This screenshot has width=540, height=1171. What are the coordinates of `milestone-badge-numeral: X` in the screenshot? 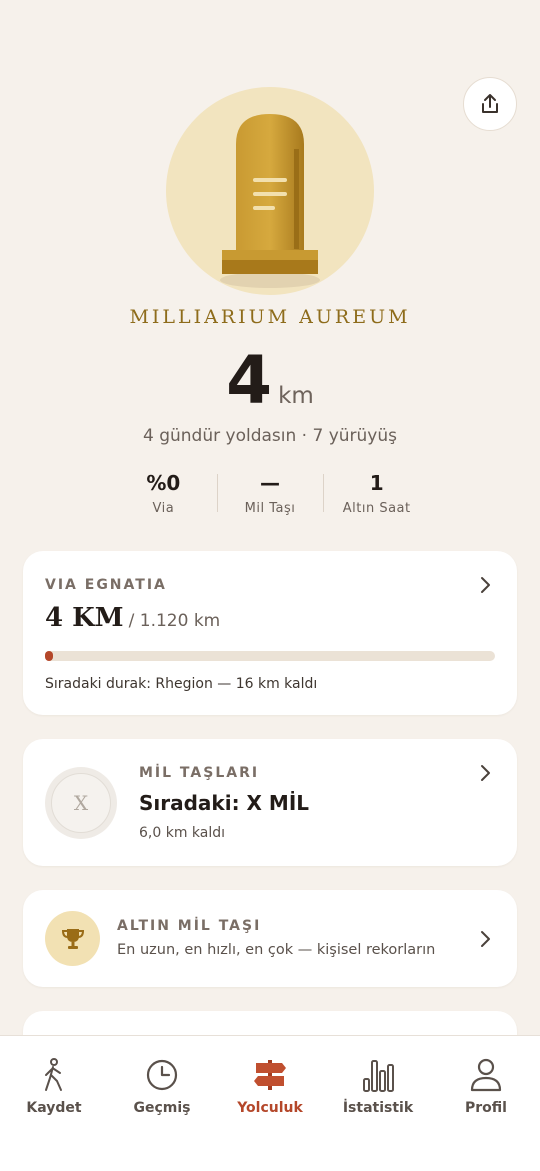 It's located at (81, 803).